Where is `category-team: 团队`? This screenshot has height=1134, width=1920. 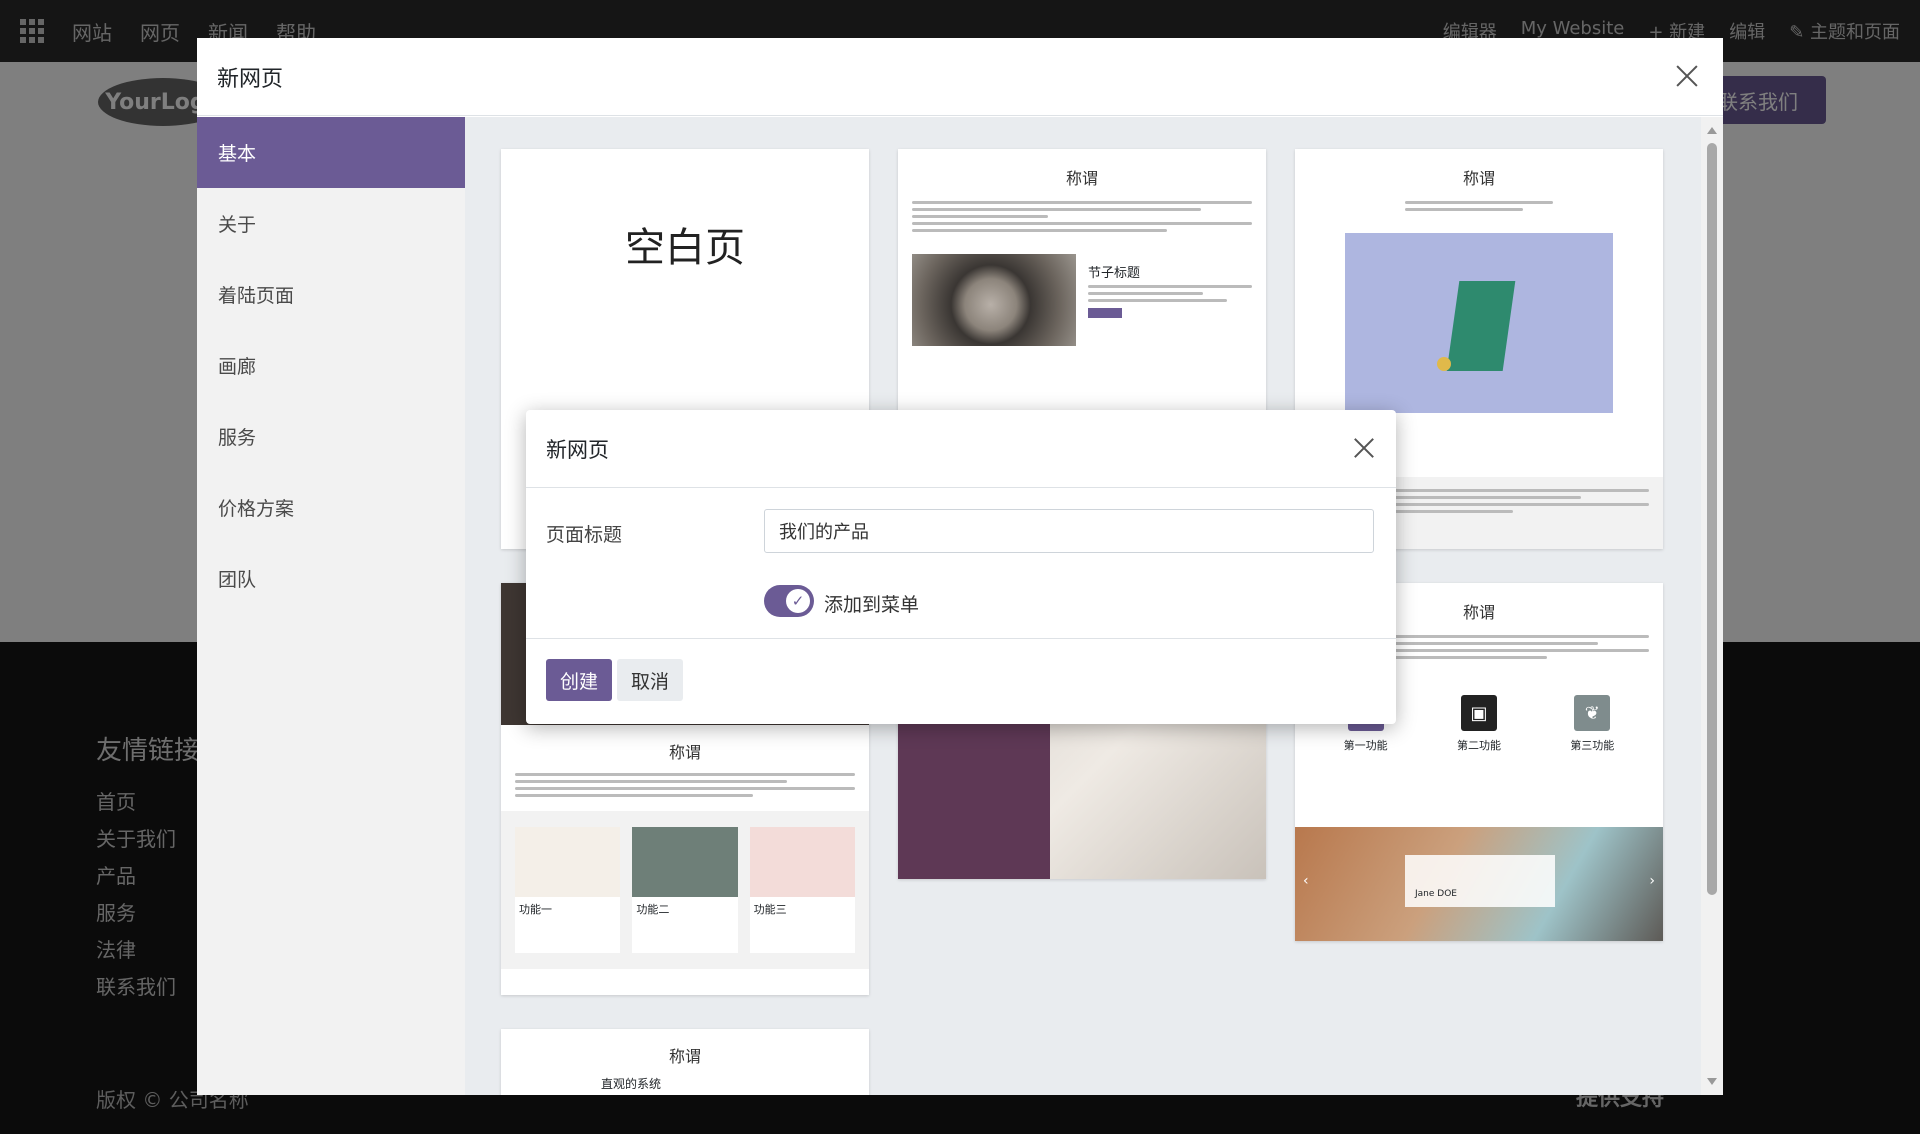 category-team: 团队 is located at coordinates (331, 578).